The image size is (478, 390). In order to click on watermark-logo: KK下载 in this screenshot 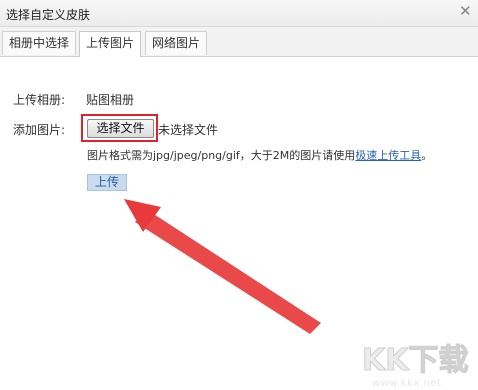, I will do `click(416, 359)`.